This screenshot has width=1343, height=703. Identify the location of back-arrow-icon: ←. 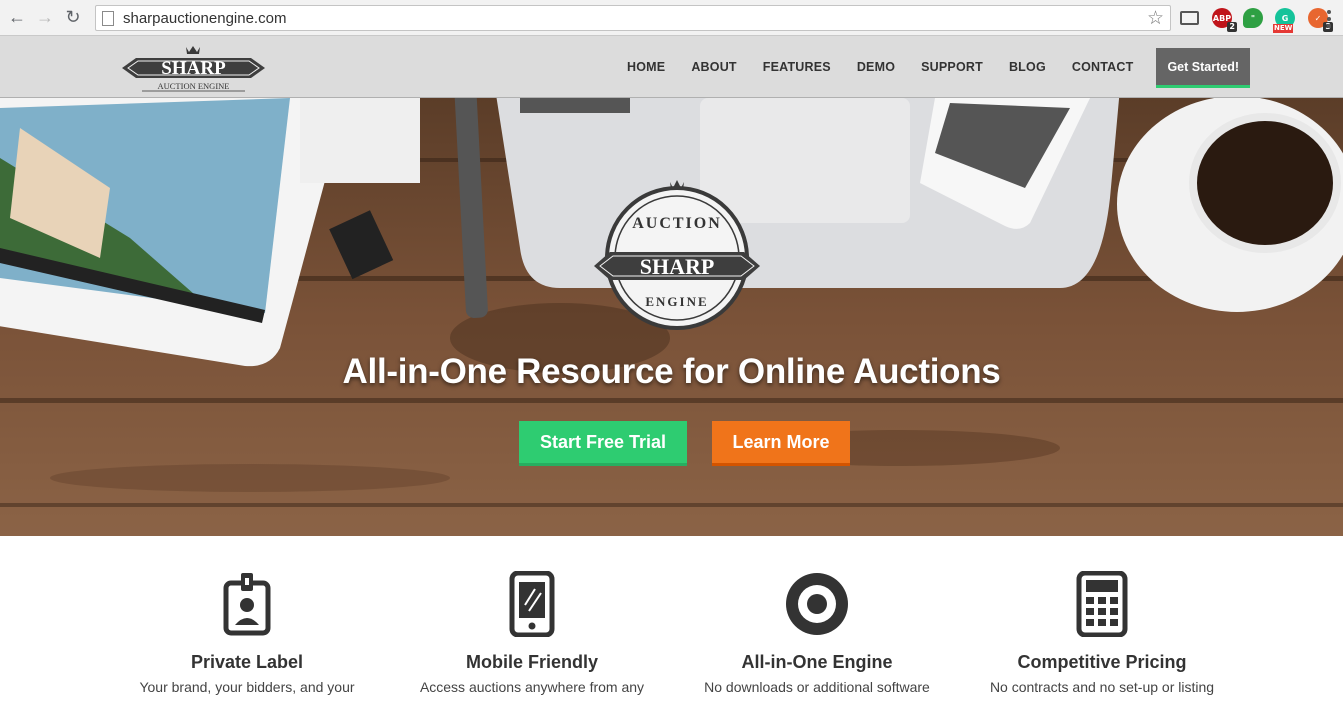
(17, 18).